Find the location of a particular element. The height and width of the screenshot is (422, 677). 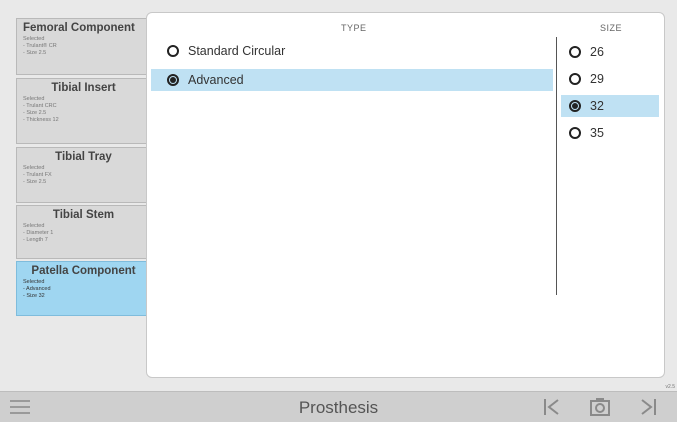

size-header: SIZE is located at coordinates (611, 28).